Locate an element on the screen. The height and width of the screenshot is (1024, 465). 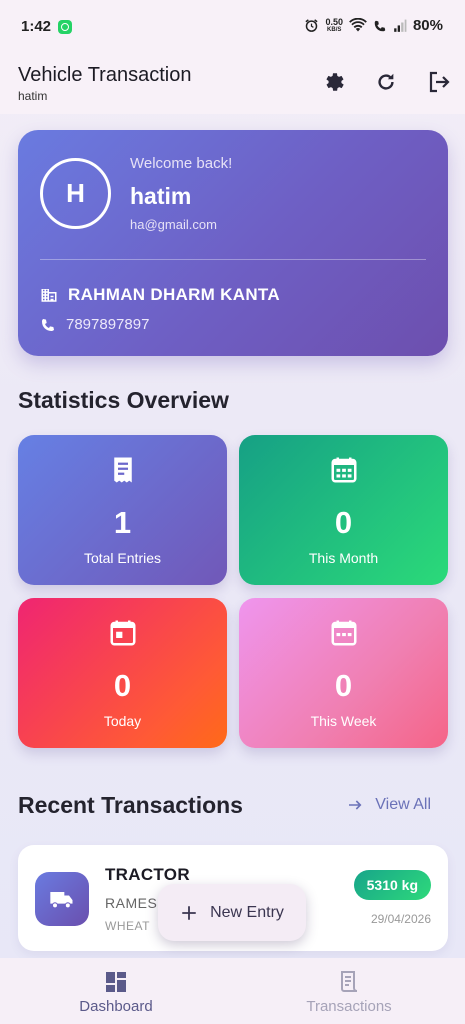
status-time: 1:42 is located at coordinates (36, 26).